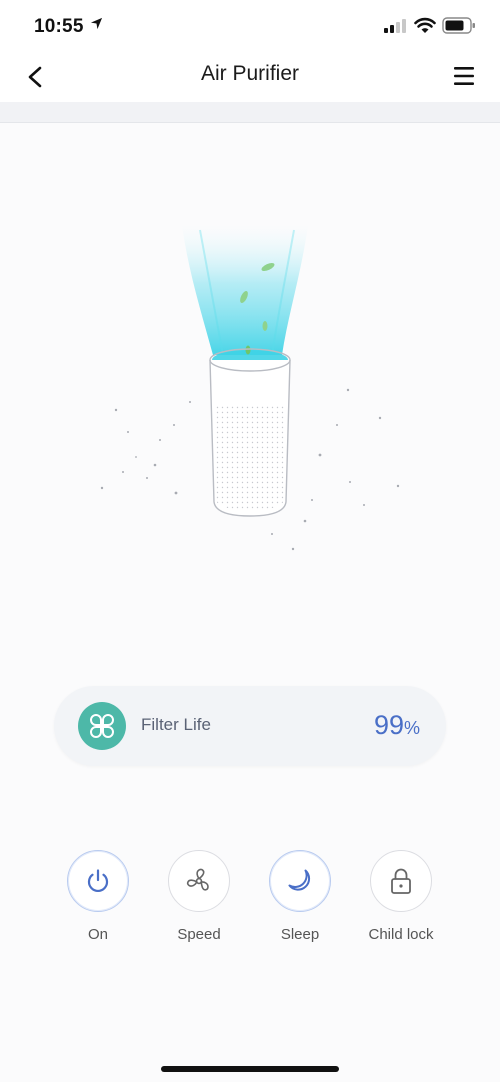 The width and height of the screenshot is (500, 1082). Describe the element at coordinates (250, 112) in the screenshot. I see `header-divider` at that location.